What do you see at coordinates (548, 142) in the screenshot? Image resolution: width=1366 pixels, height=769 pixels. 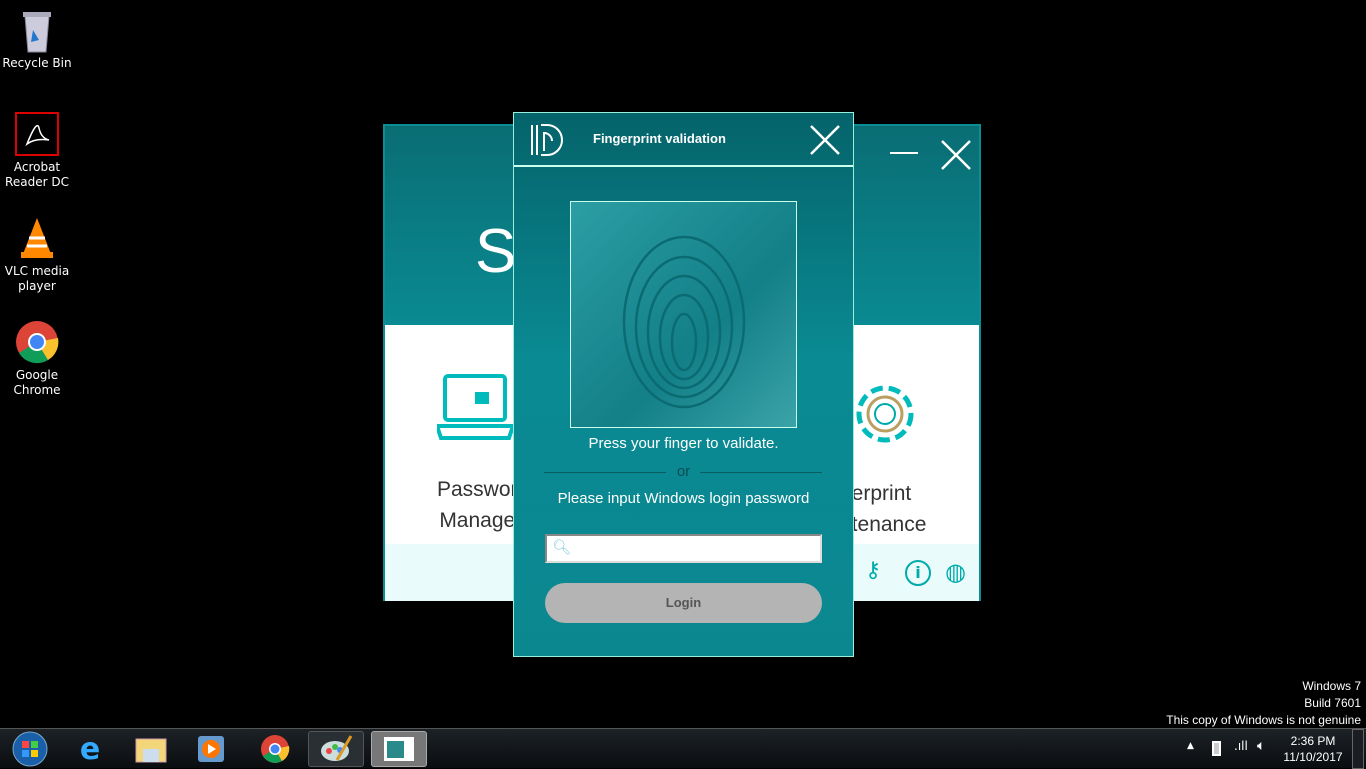 I see `app-logo` at bounding box center [548, 142].